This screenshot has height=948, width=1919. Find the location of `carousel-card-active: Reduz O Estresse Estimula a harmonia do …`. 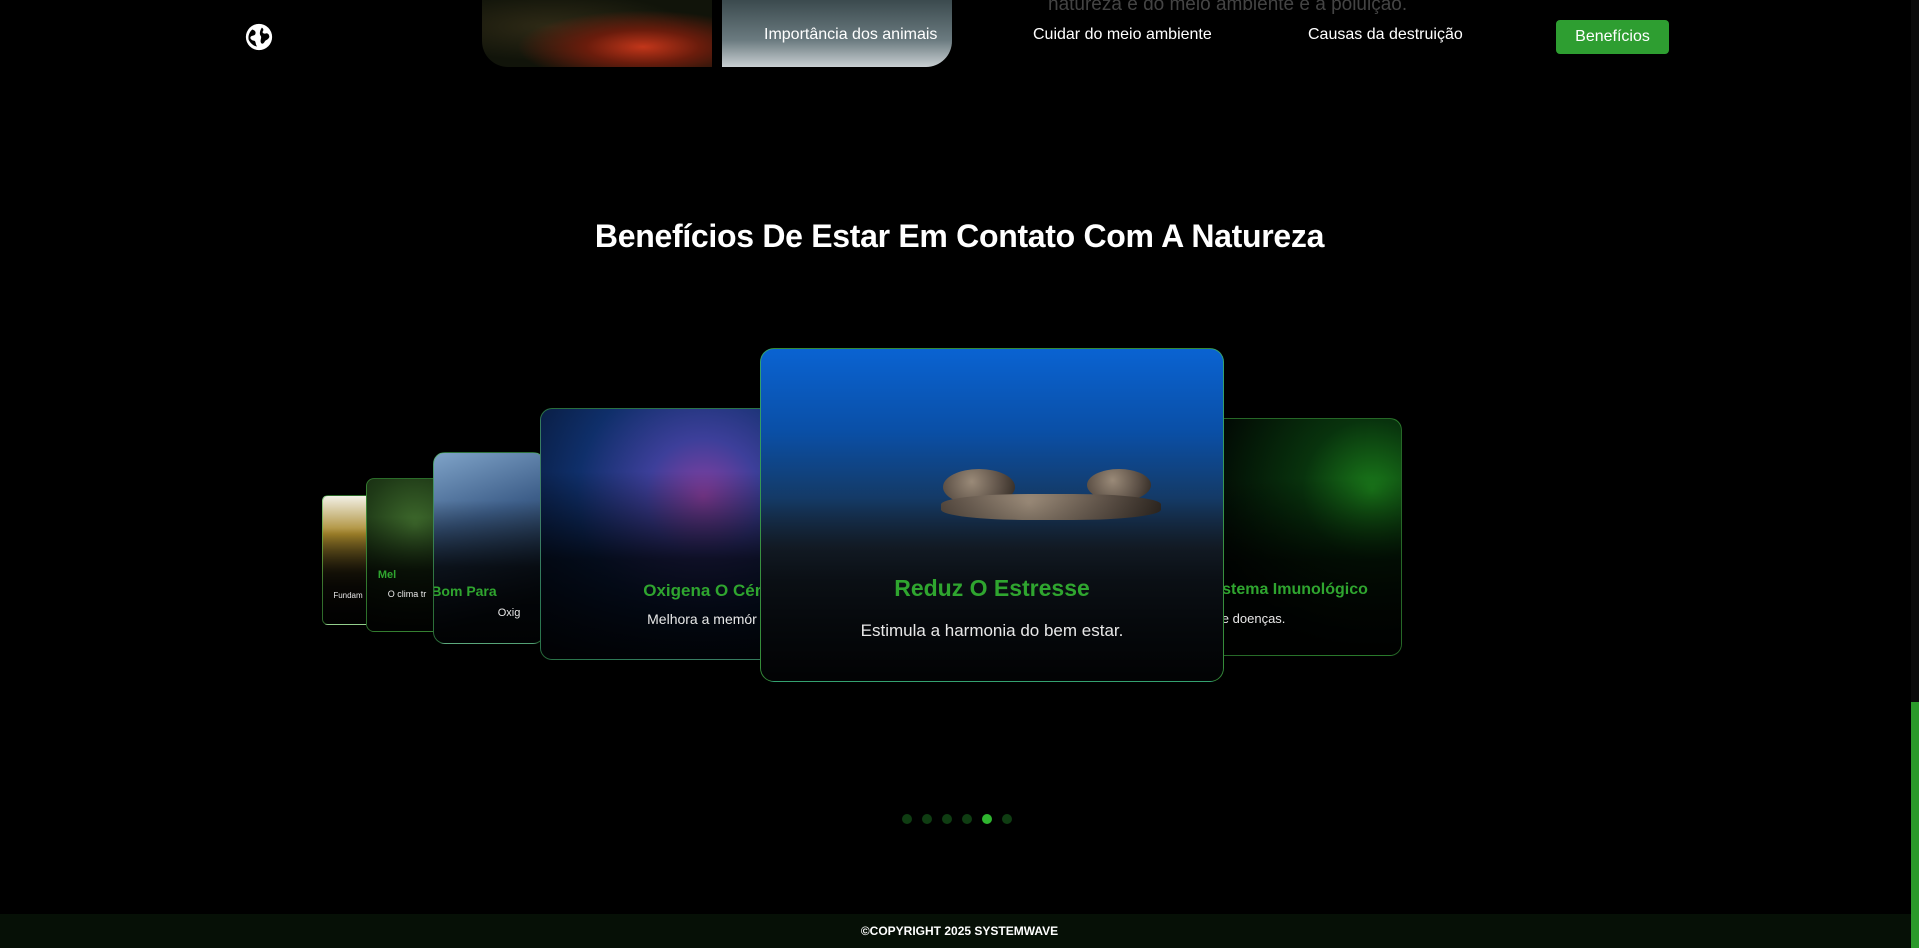

carousel-card-active: Reduz O Estresse Estimula a harmonia do … is located at coordinates (992, 515).